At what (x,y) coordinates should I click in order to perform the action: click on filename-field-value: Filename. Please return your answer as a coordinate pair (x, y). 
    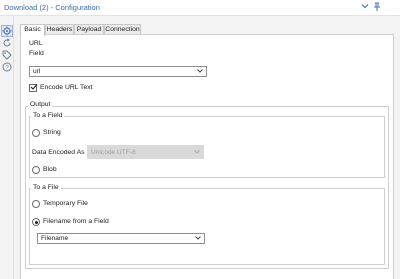
    Looking at the image, I should click on (55, 238).